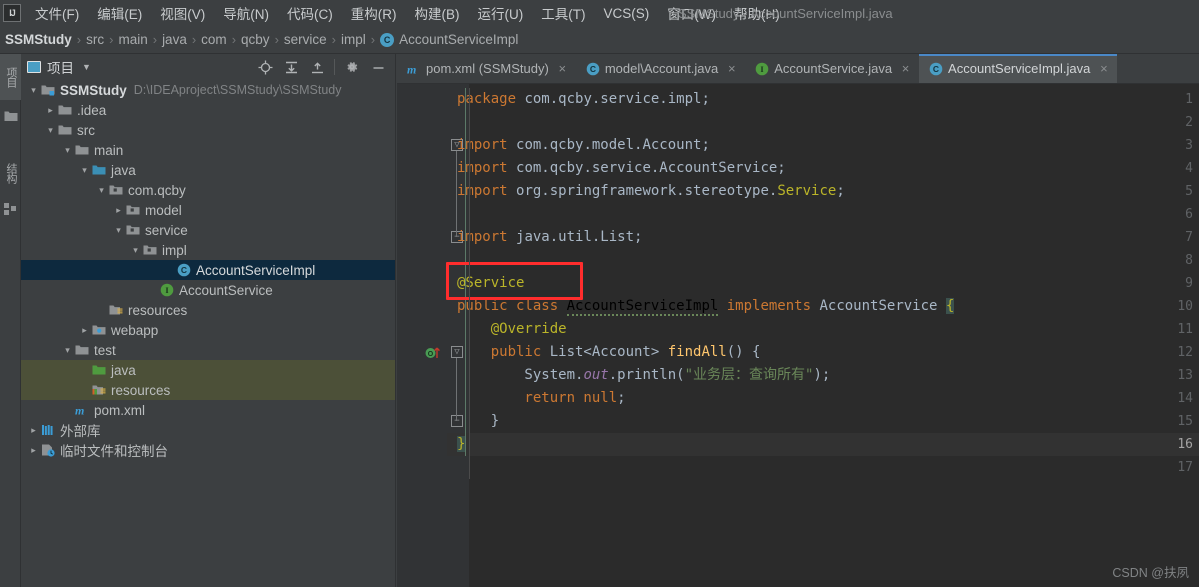 The image size is (1199, 587). What do you see at coordinates (486, 68) in the screenshot?
I see `editor-tab-pom-xml-ssmstudy-: m pom.xml (SSMStudy) ×` at bounding box center [486, 68].